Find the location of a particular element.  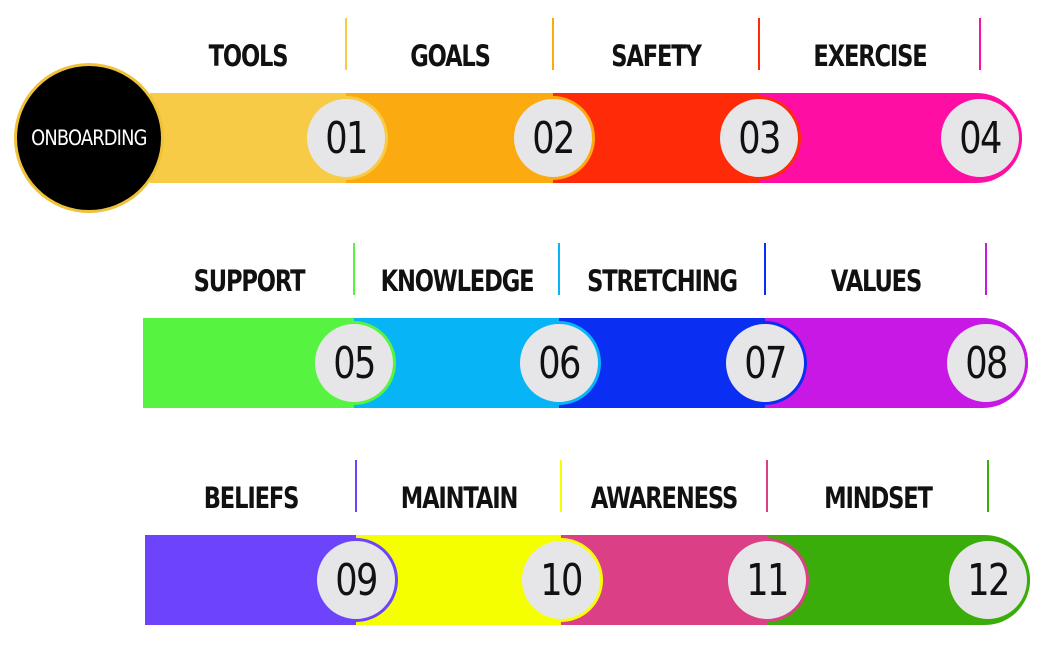

step-07-label: STRETCHING is located at coordinates (662, 281).